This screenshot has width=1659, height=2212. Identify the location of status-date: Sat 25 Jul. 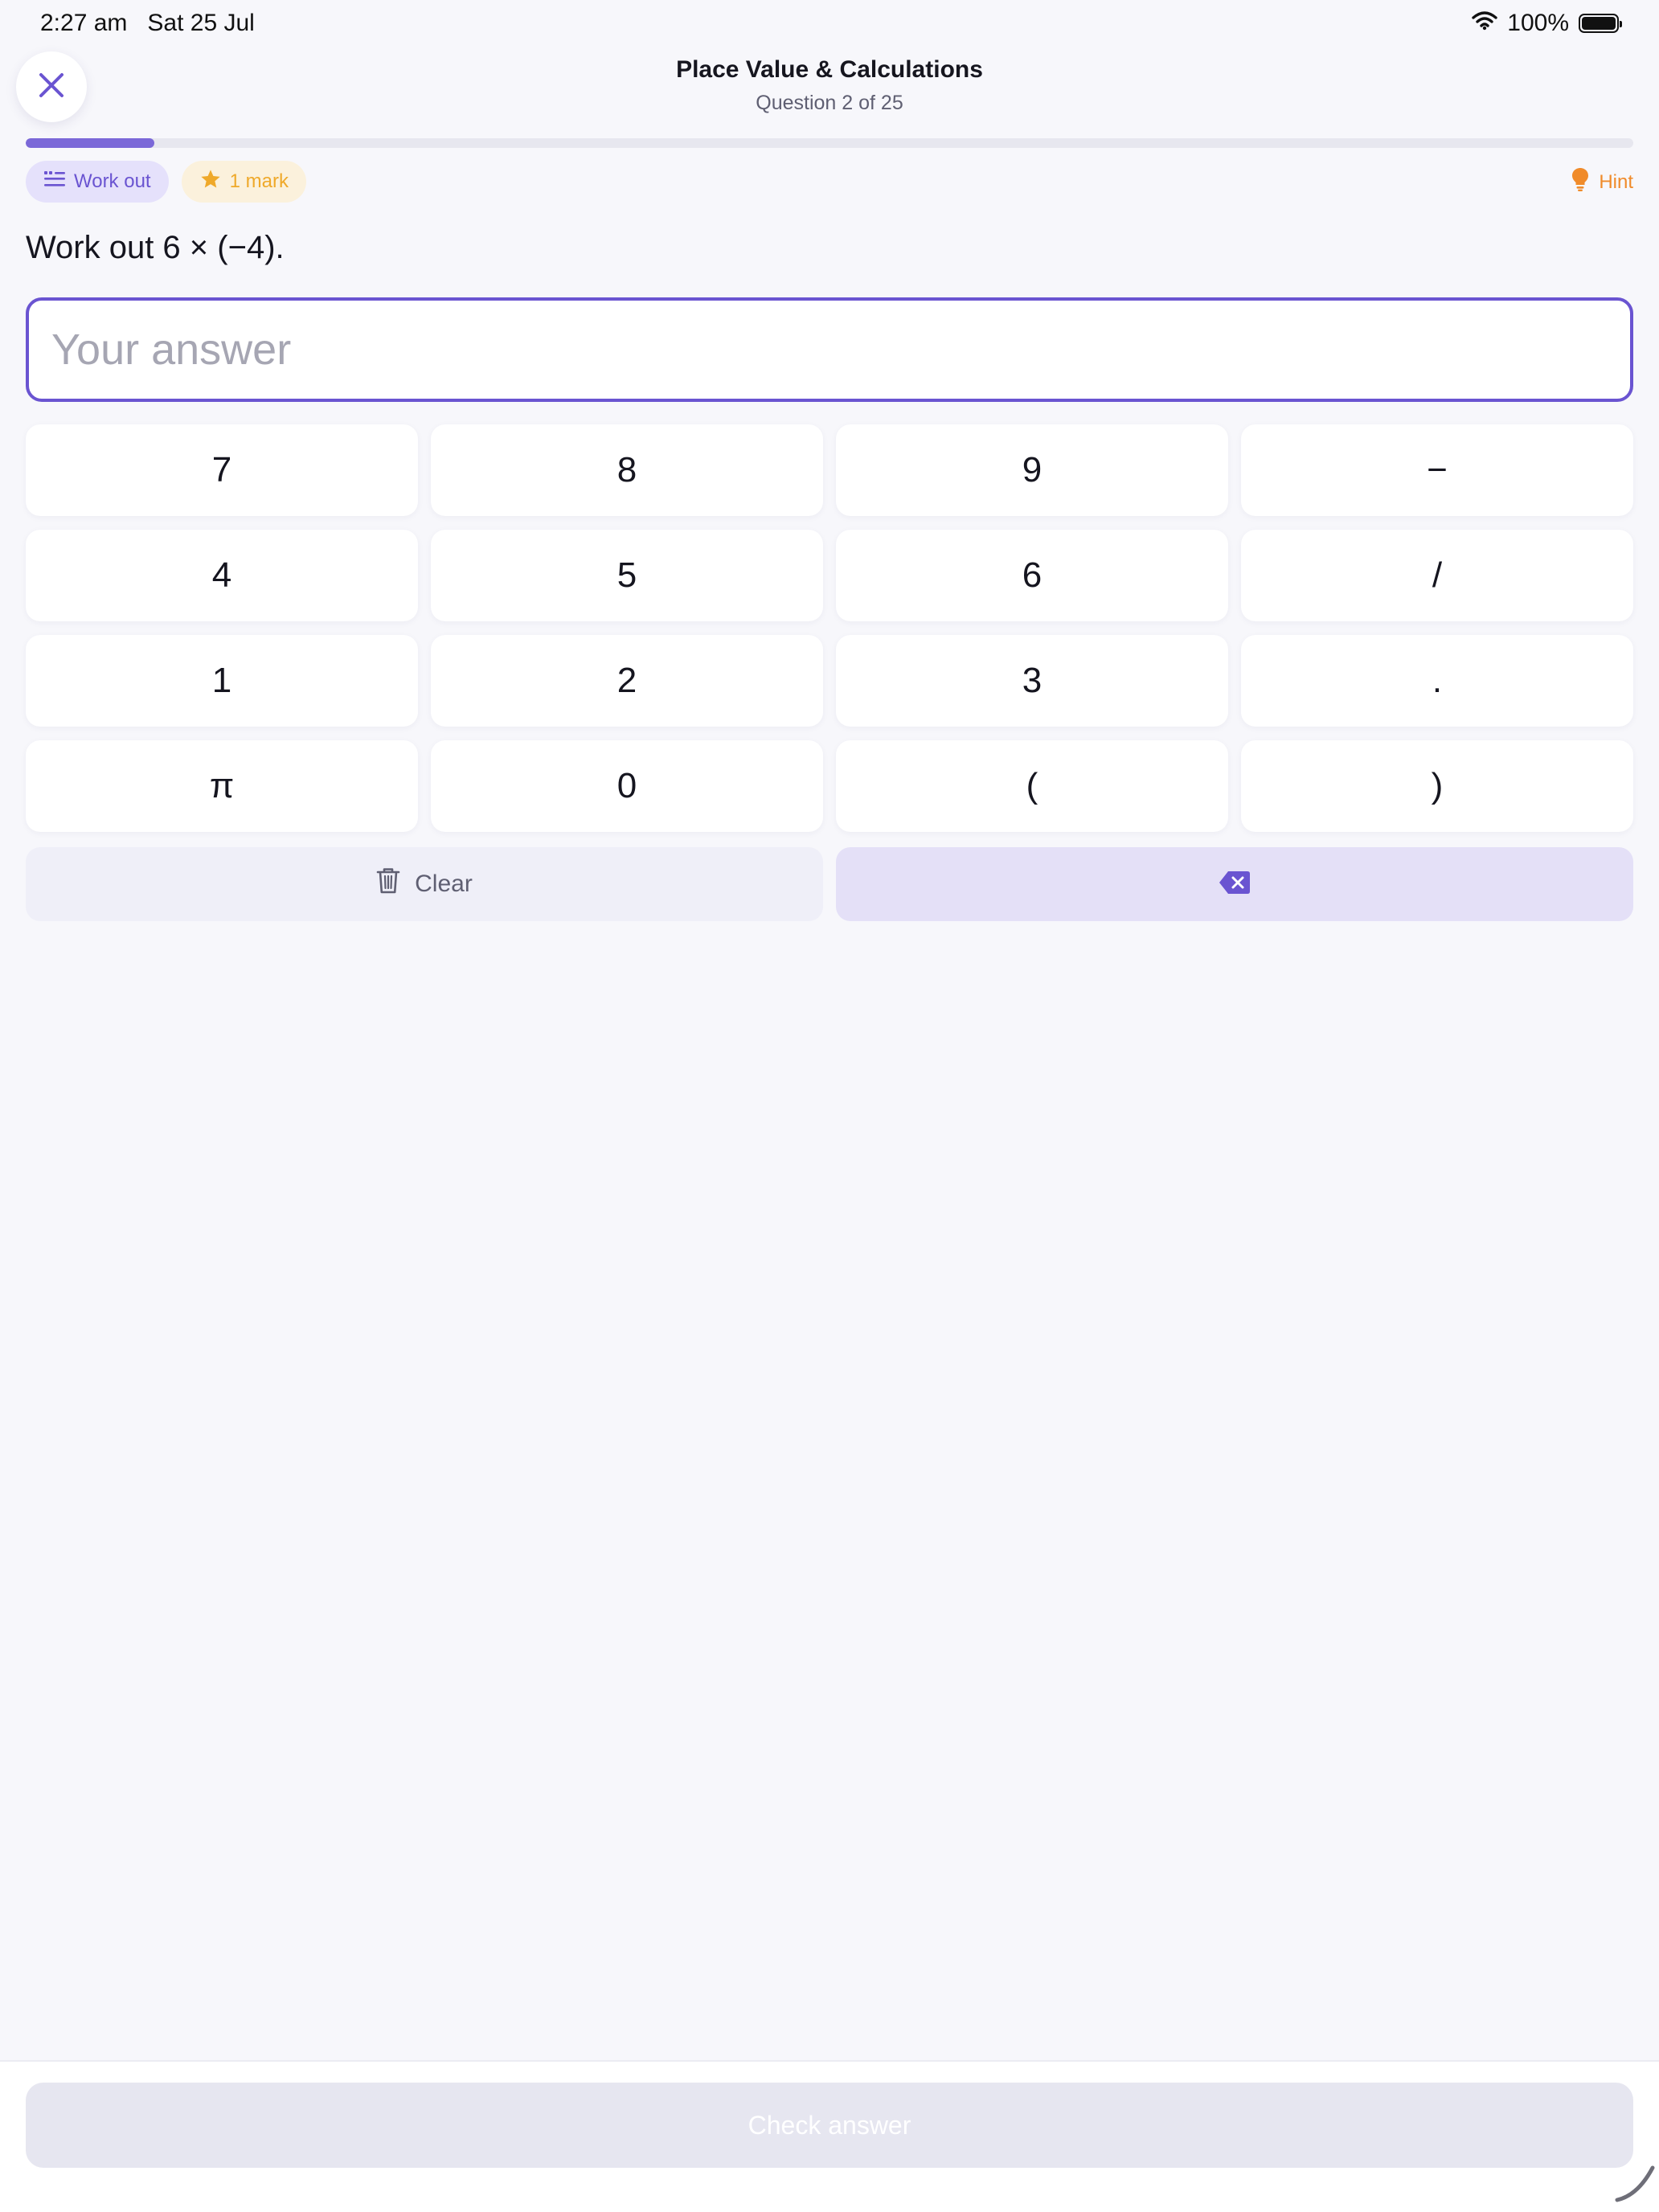
(201, 23).